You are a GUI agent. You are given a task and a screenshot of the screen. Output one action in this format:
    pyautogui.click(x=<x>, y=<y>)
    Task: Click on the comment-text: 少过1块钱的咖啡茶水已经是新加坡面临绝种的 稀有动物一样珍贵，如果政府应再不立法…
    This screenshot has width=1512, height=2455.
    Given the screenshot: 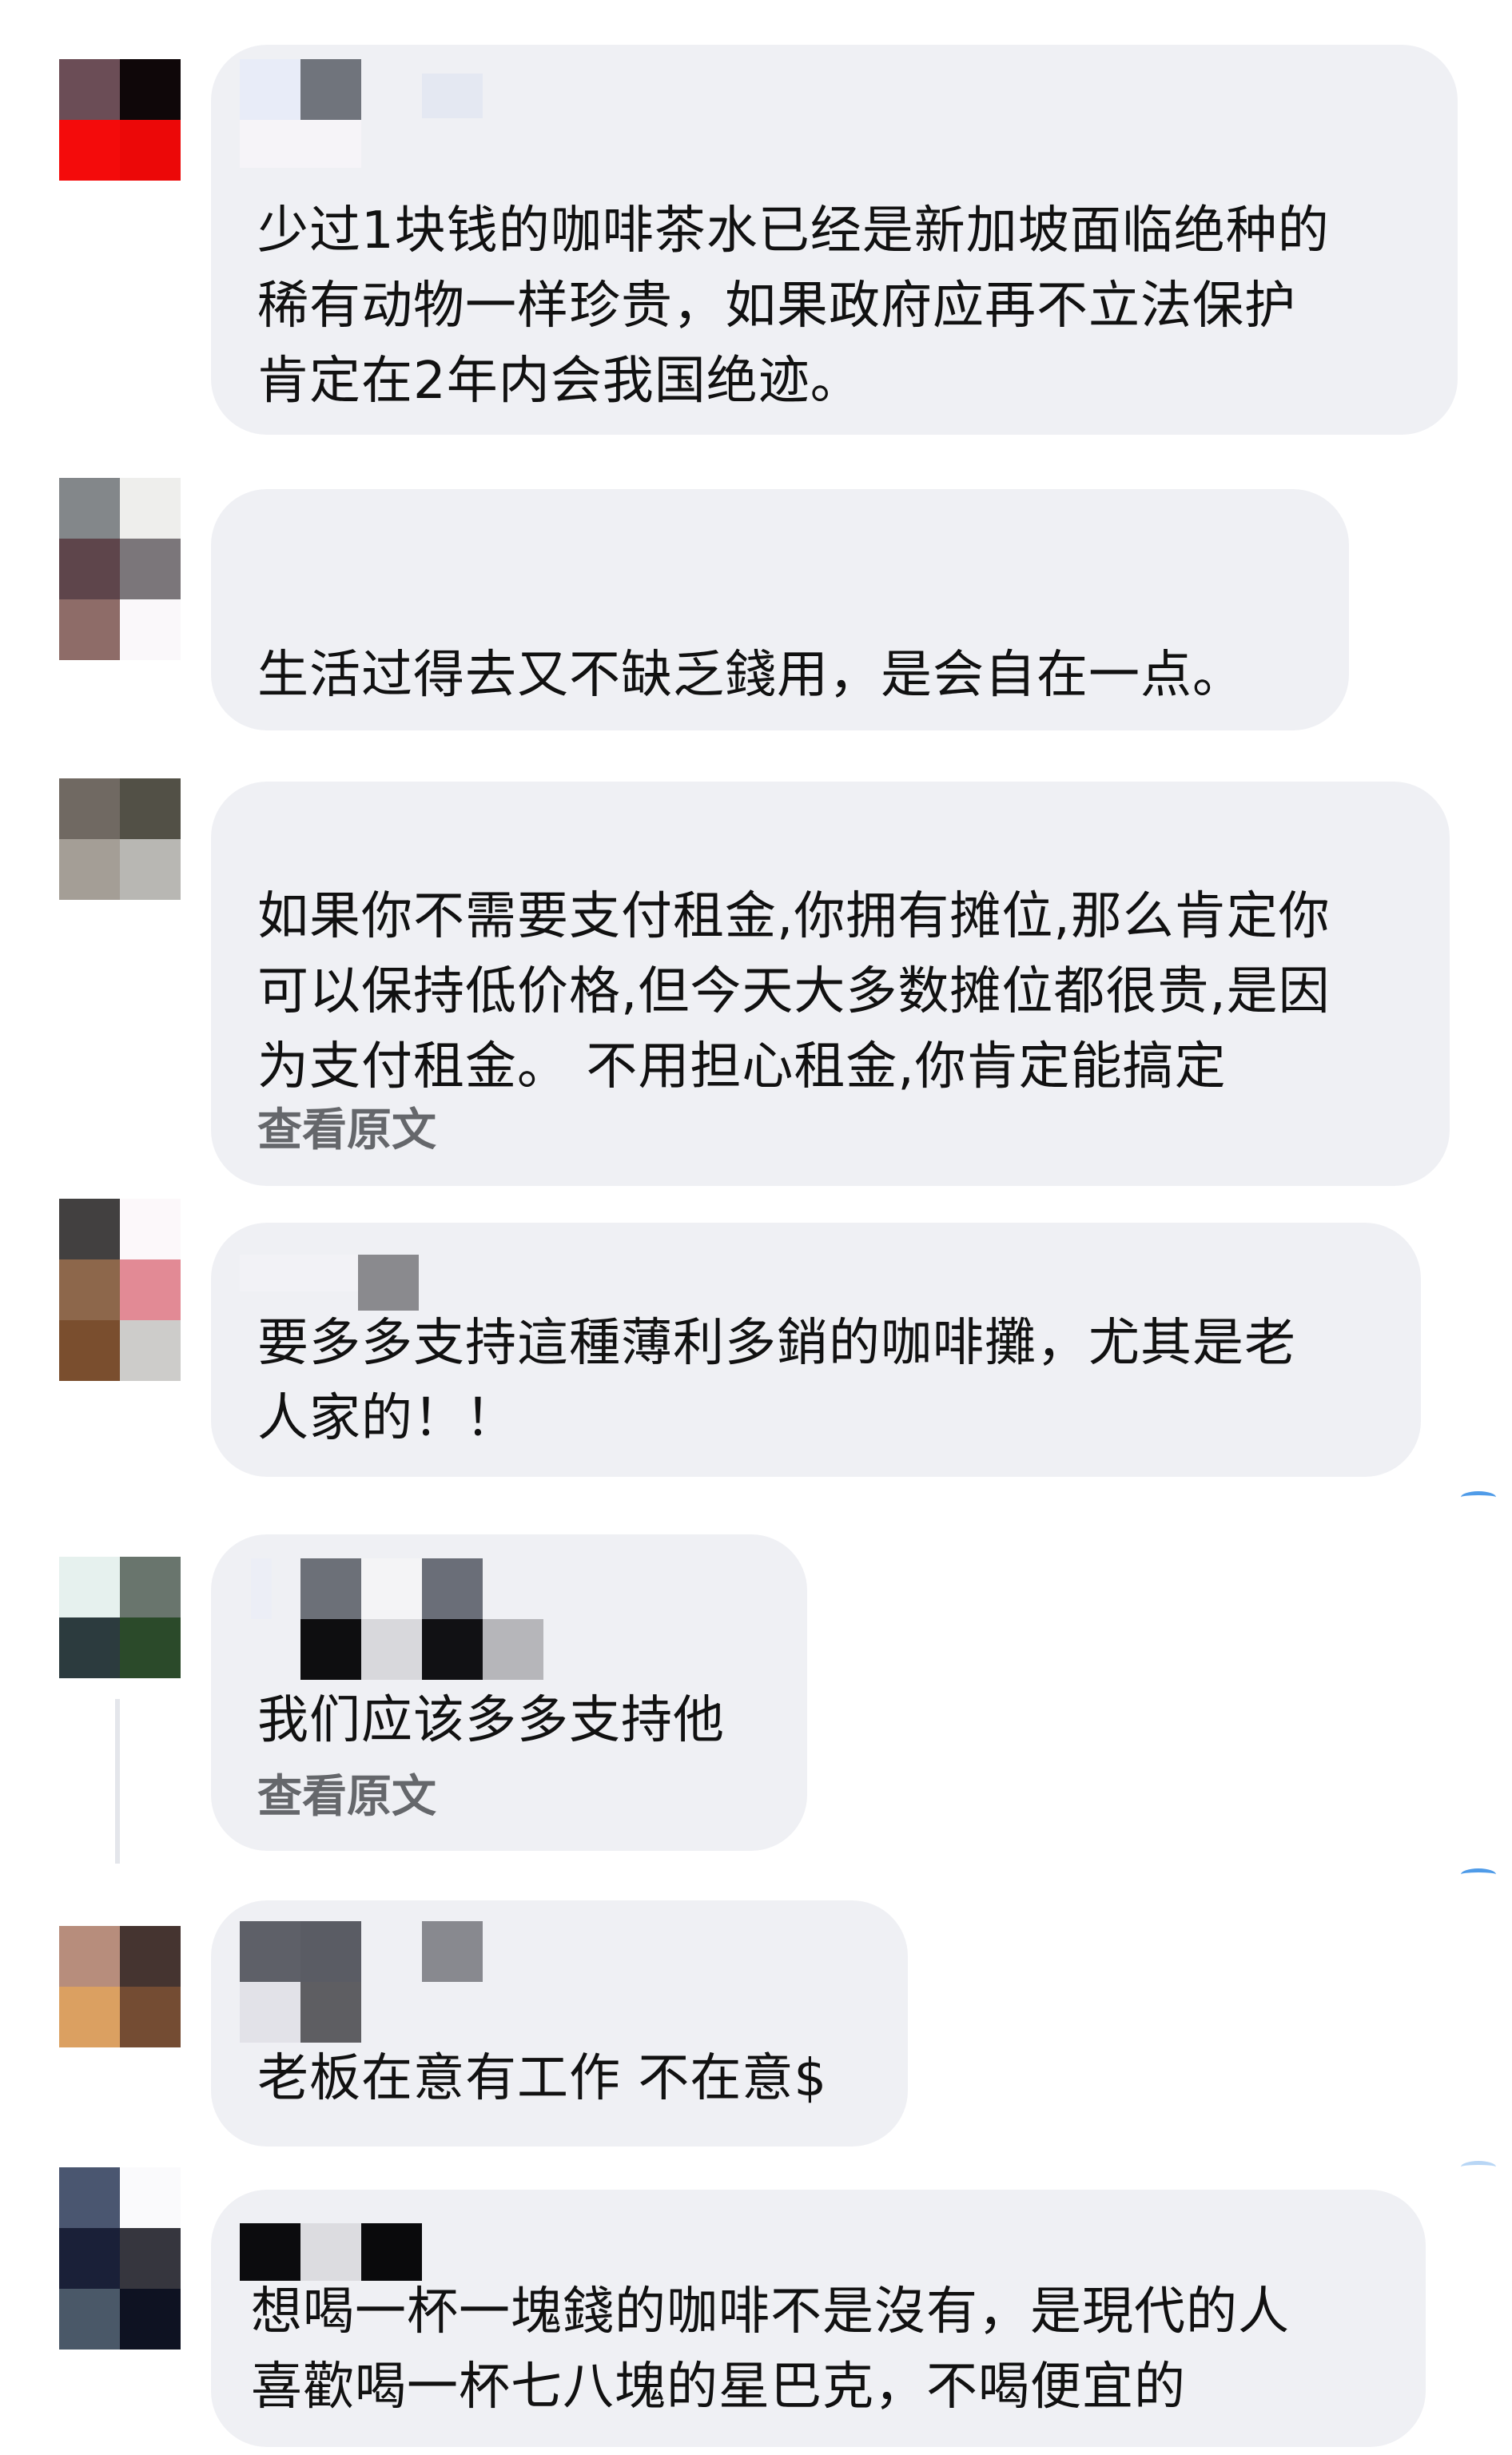 What is the action you would take?
    pyautogui.click(x=793, y=306)
    